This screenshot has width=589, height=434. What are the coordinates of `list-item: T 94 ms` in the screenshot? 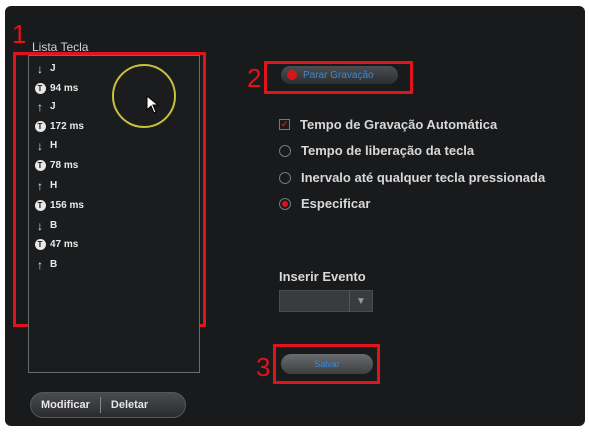 It's located at (56, 88).